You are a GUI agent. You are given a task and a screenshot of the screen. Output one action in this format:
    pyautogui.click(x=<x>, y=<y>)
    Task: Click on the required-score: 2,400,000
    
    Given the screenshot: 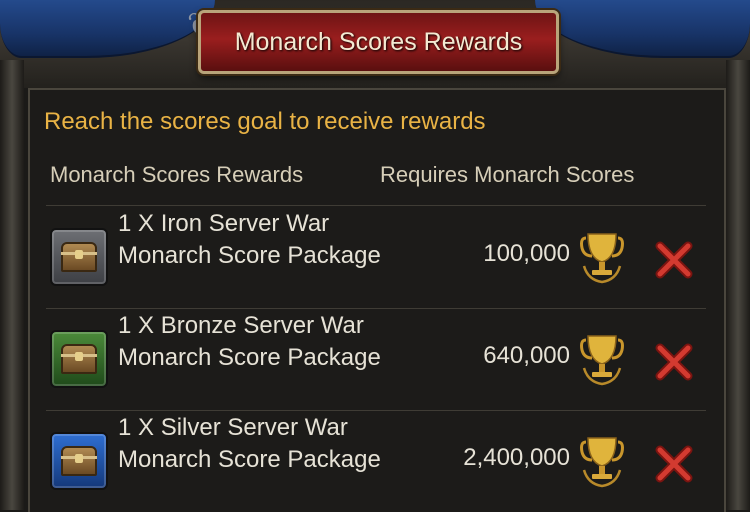 What is the action you would take?
    pyautogui.click(x=516, y=457)
    